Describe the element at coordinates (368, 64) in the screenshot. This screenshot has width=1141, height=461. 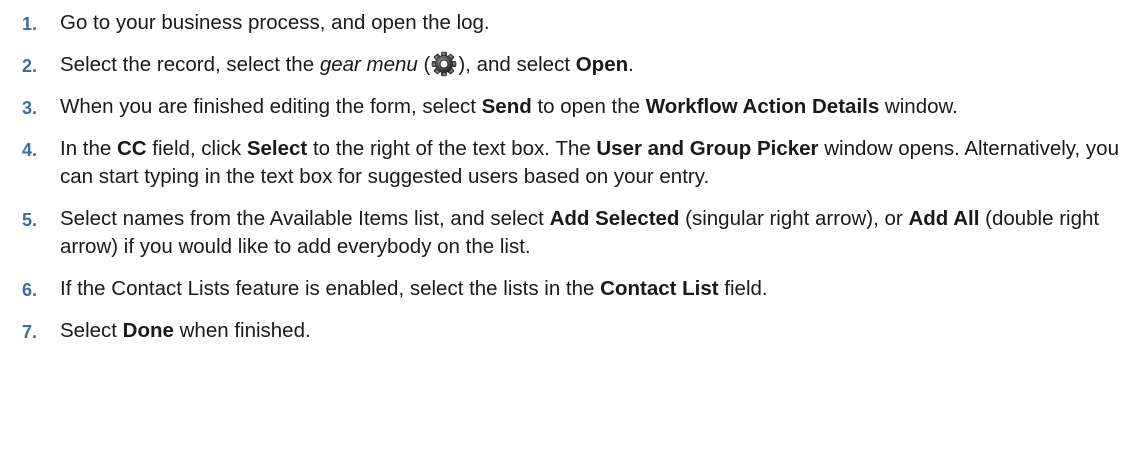
I see `step-text-italic: gear menu` at that location.